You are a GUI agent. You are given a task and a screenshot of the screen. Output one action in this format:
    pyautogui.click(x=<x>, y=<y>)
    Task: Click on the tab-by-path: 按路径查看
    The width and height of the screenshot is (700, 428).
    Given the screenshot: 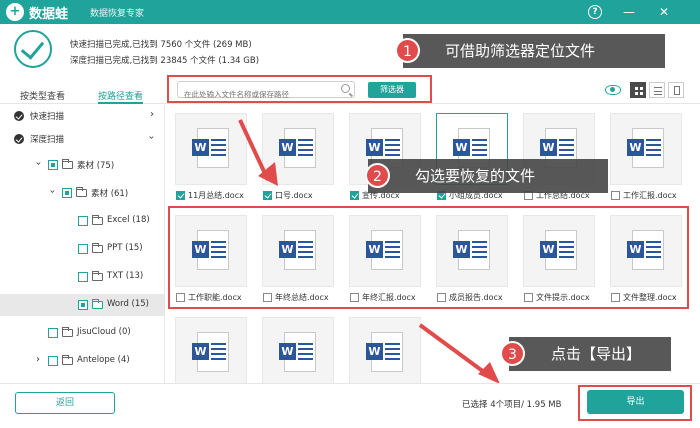 What is the action you would take?
    pyautogui.click(x=121, y=96)
    